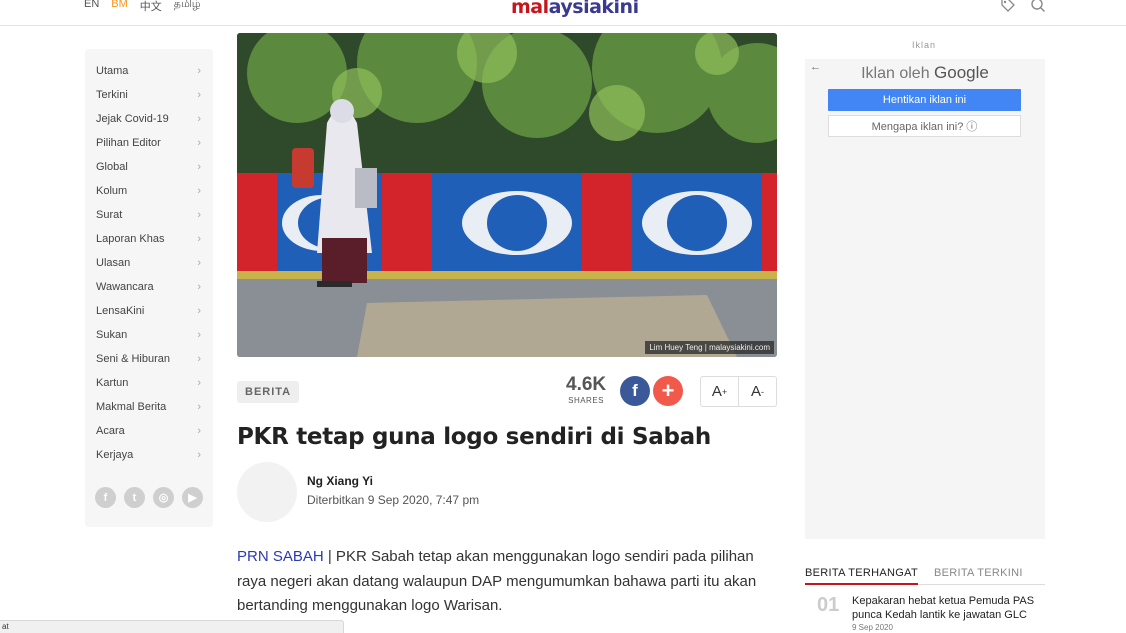  I want to click on news-date: 9 Sep 2020, so click(872, 627).